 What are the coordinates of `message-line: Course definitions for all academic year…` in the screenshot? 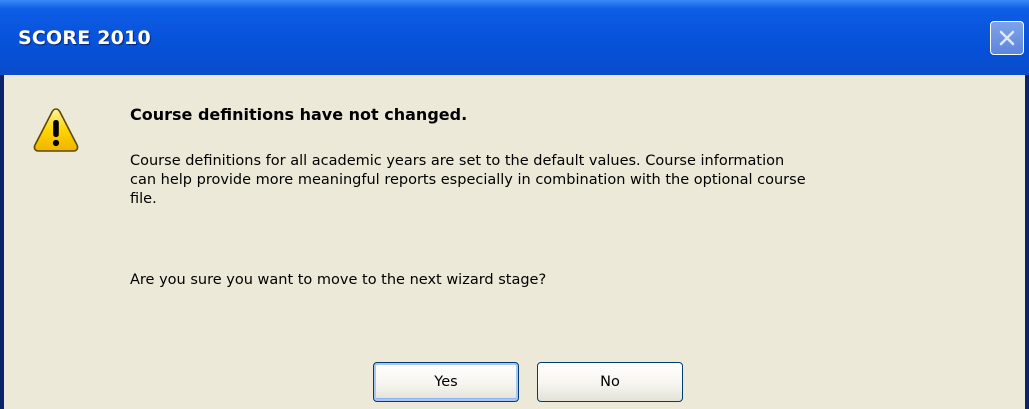 It's located at (457, 161).